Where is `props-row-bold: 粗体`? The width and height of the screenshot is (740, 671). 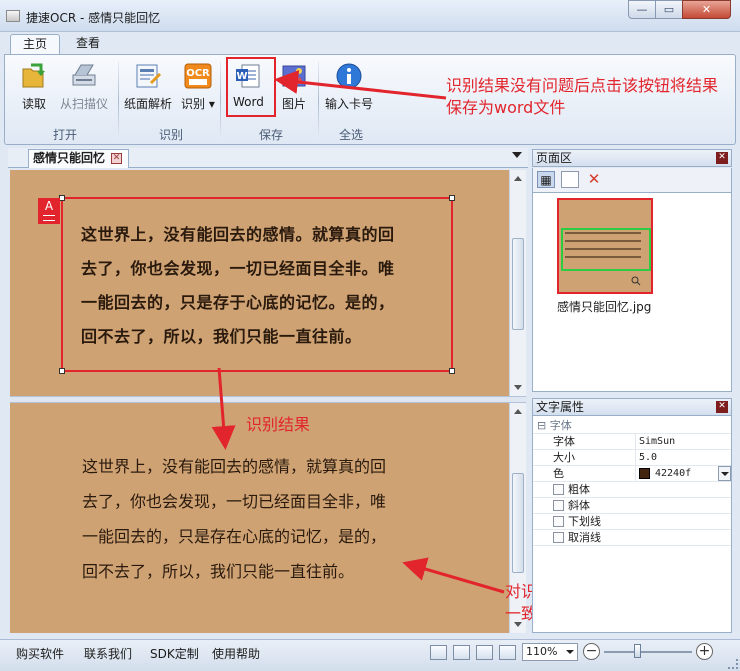
props-row-bold: 粗体 is located at coordinates (632, 490).